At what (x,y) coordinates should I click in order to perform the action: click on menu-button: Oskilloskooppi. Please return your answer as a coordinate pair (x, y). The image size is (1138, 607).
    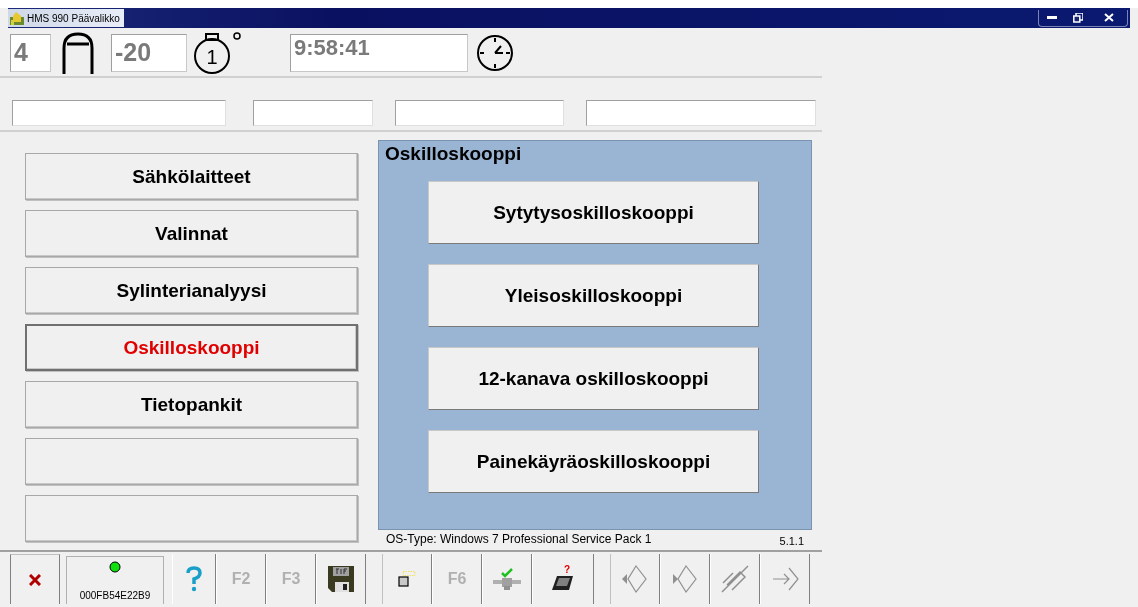
    Looking at the image, I should click on (191, 347).